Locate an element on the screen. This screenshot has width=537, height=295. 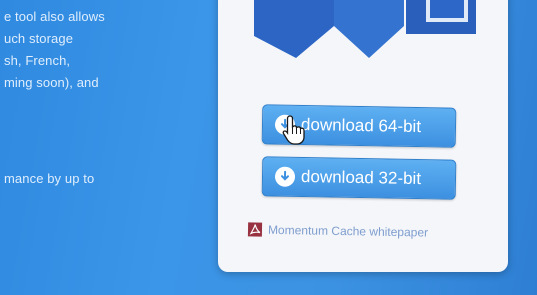
whitepaper-link-label: Momentum Cache whitepaper is located at coordinates (348, 231).